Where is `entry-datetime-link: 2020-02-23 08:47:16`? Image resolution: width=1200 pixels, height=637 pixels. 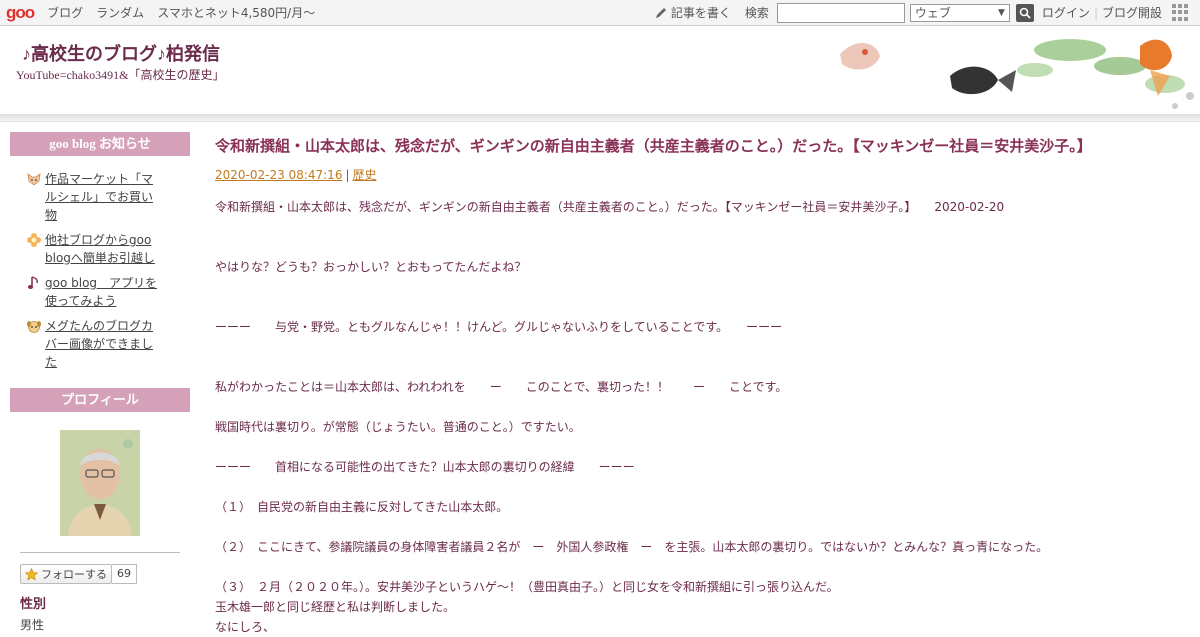
entry-datetime-link: 2020-02-23 08:47:16 is located at coordinates (278, 175).